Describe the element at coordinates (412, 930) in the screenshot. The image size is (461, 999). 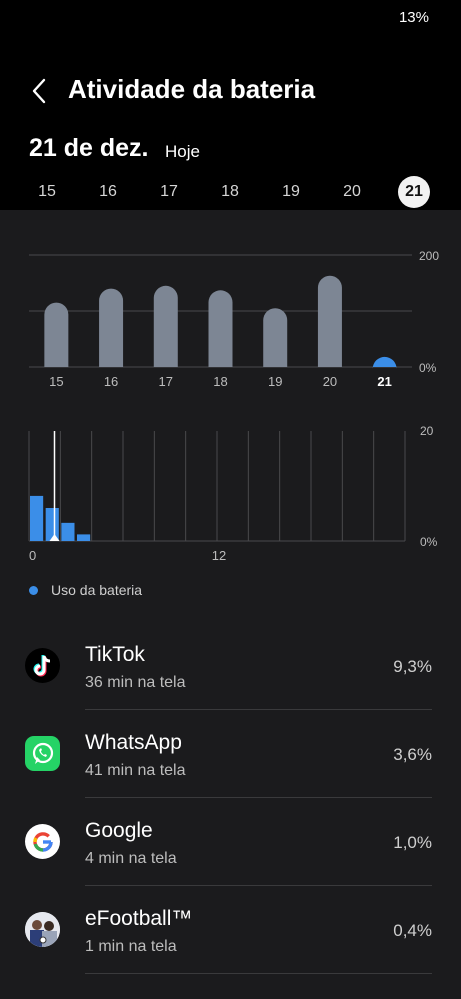
I see `app-battery-percent: 0,4%` at that location.